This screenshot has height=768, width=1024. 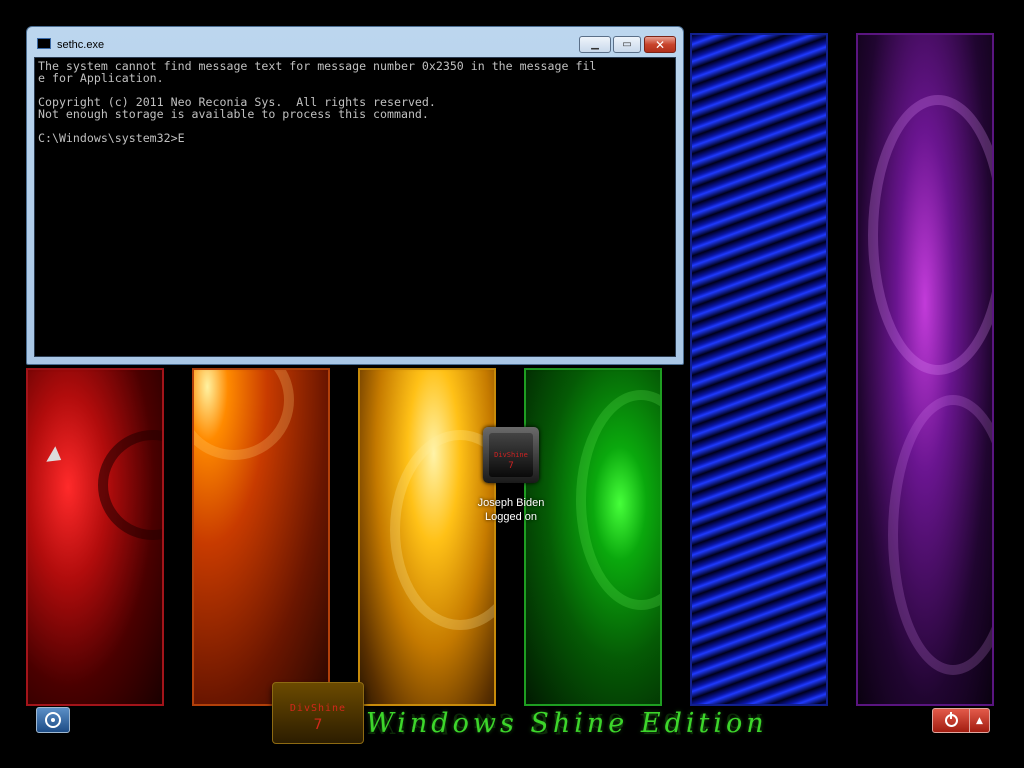 I want to click on wallpaper-panel-orange, so click(x=261, y=537).